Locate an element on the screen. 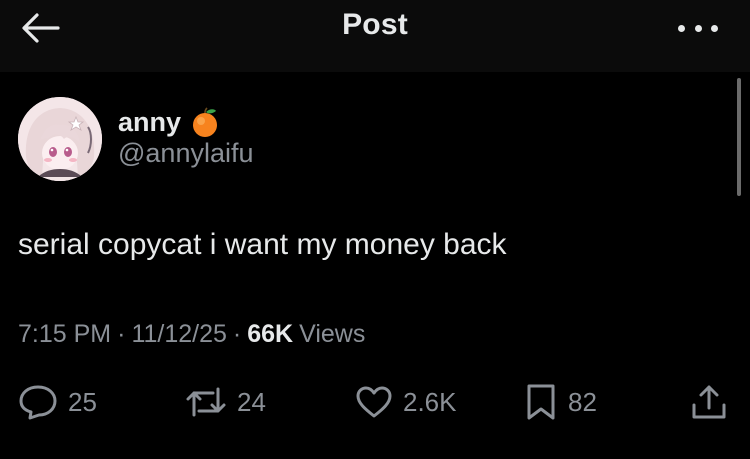 The image size is (750, 459). post-time: 7:15 PM is located at coordinates (64, 334).